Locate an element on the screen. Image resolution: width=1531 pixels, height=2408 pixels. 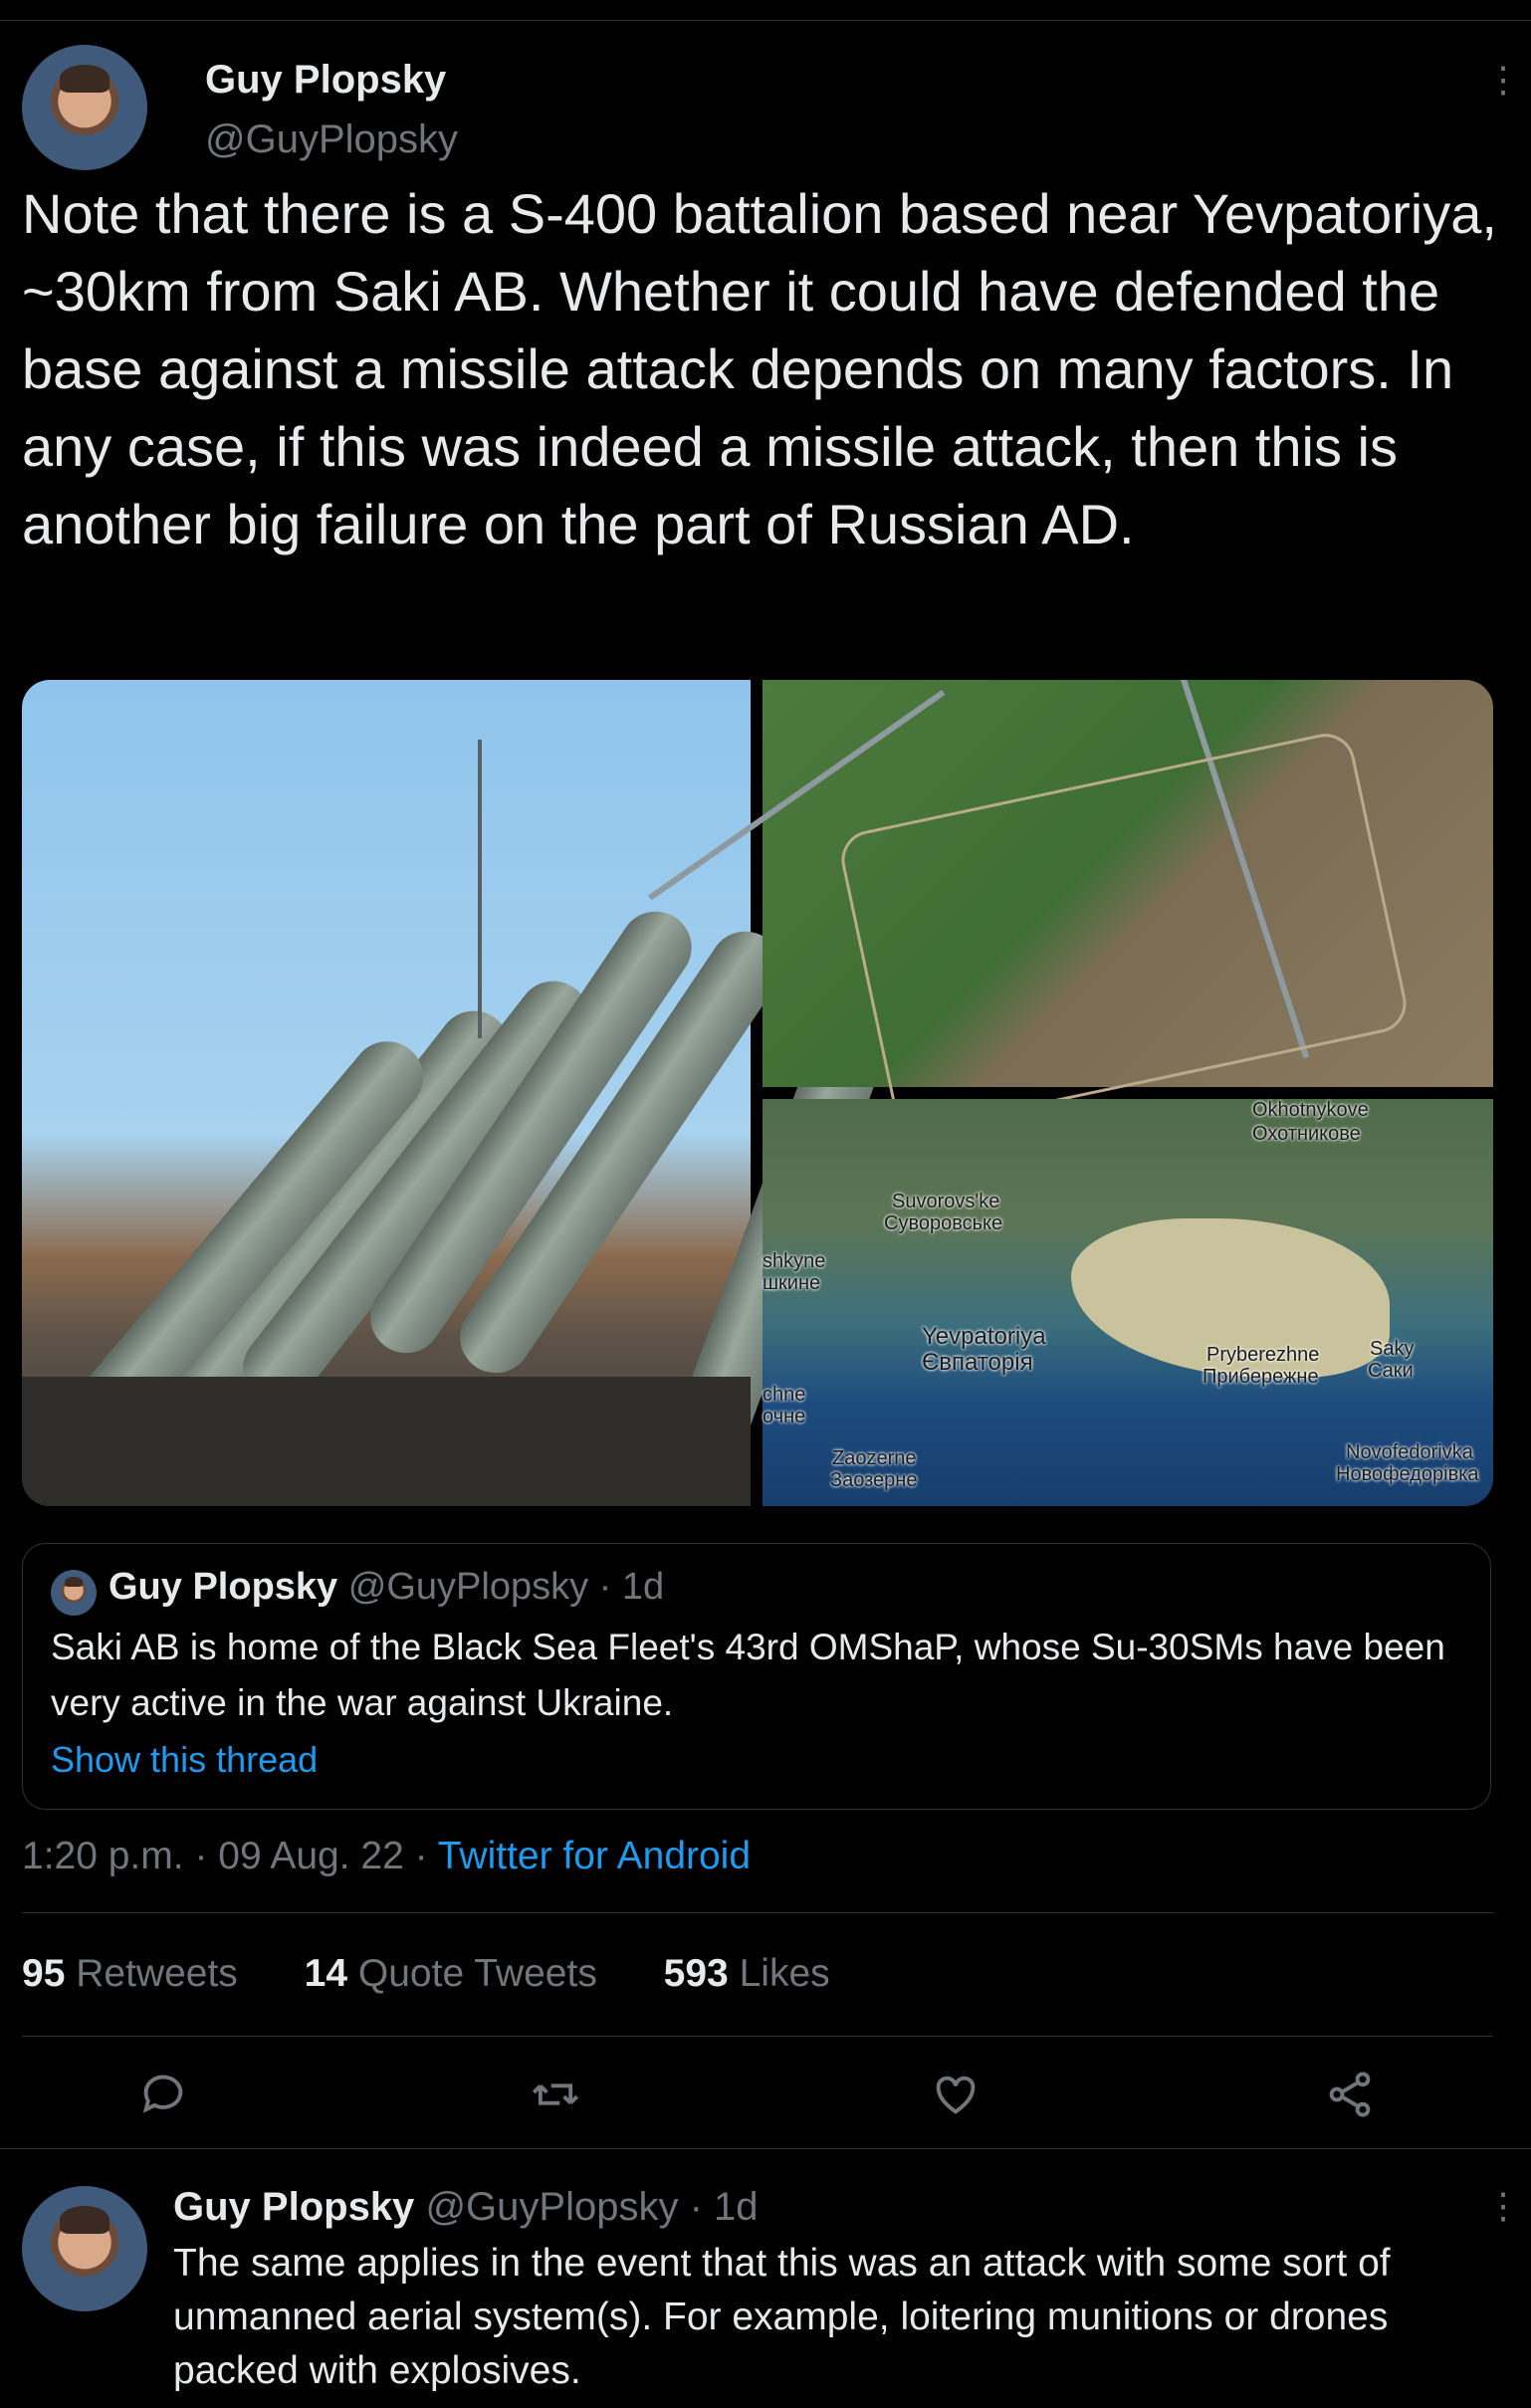
quoted-author-name: Guy Plopsky is located at coordinates (223, 1587).